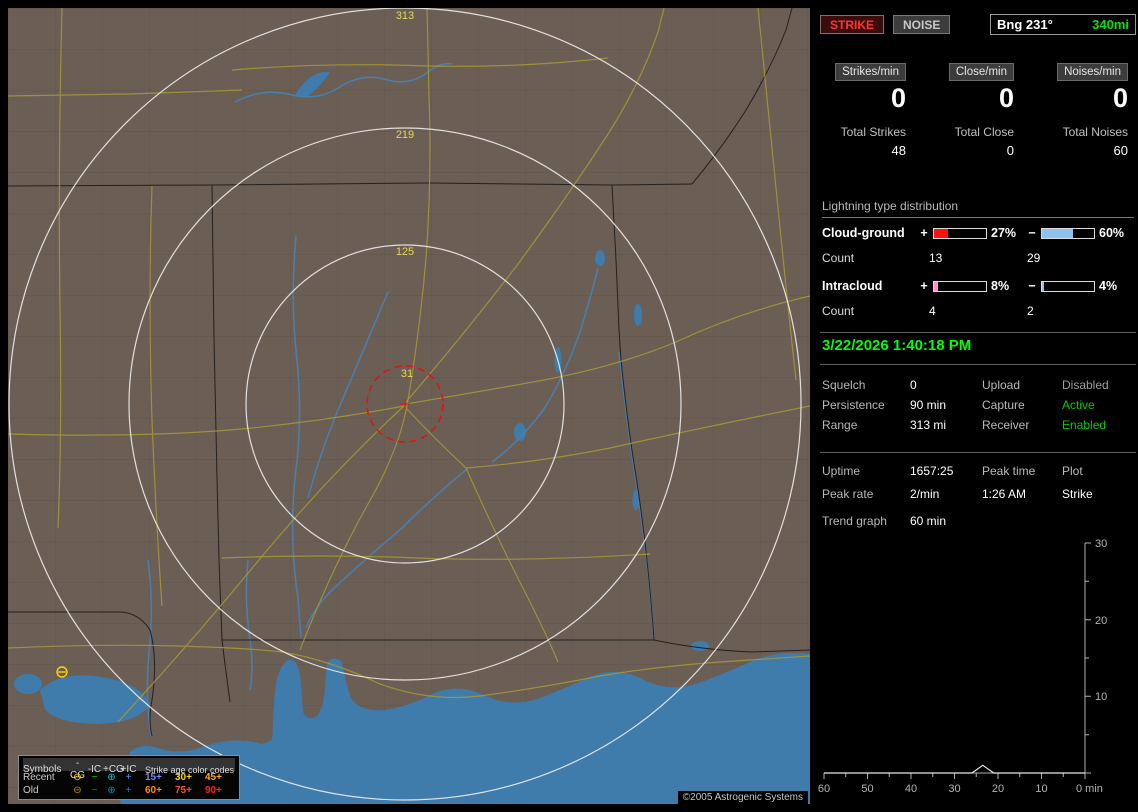 The width and height of the screenshot is (1138, 812). What do you see at coordinates (1084, 425) in the screenshot?
I see `receiver-status: Enabled` at bounding box center [1084, 425].